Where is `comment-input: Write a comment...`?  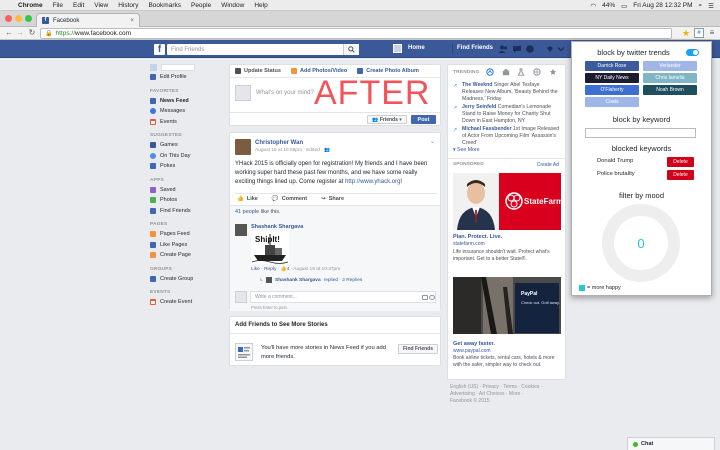
comment-input: Write a comment... is located at coordinates (343, 297).